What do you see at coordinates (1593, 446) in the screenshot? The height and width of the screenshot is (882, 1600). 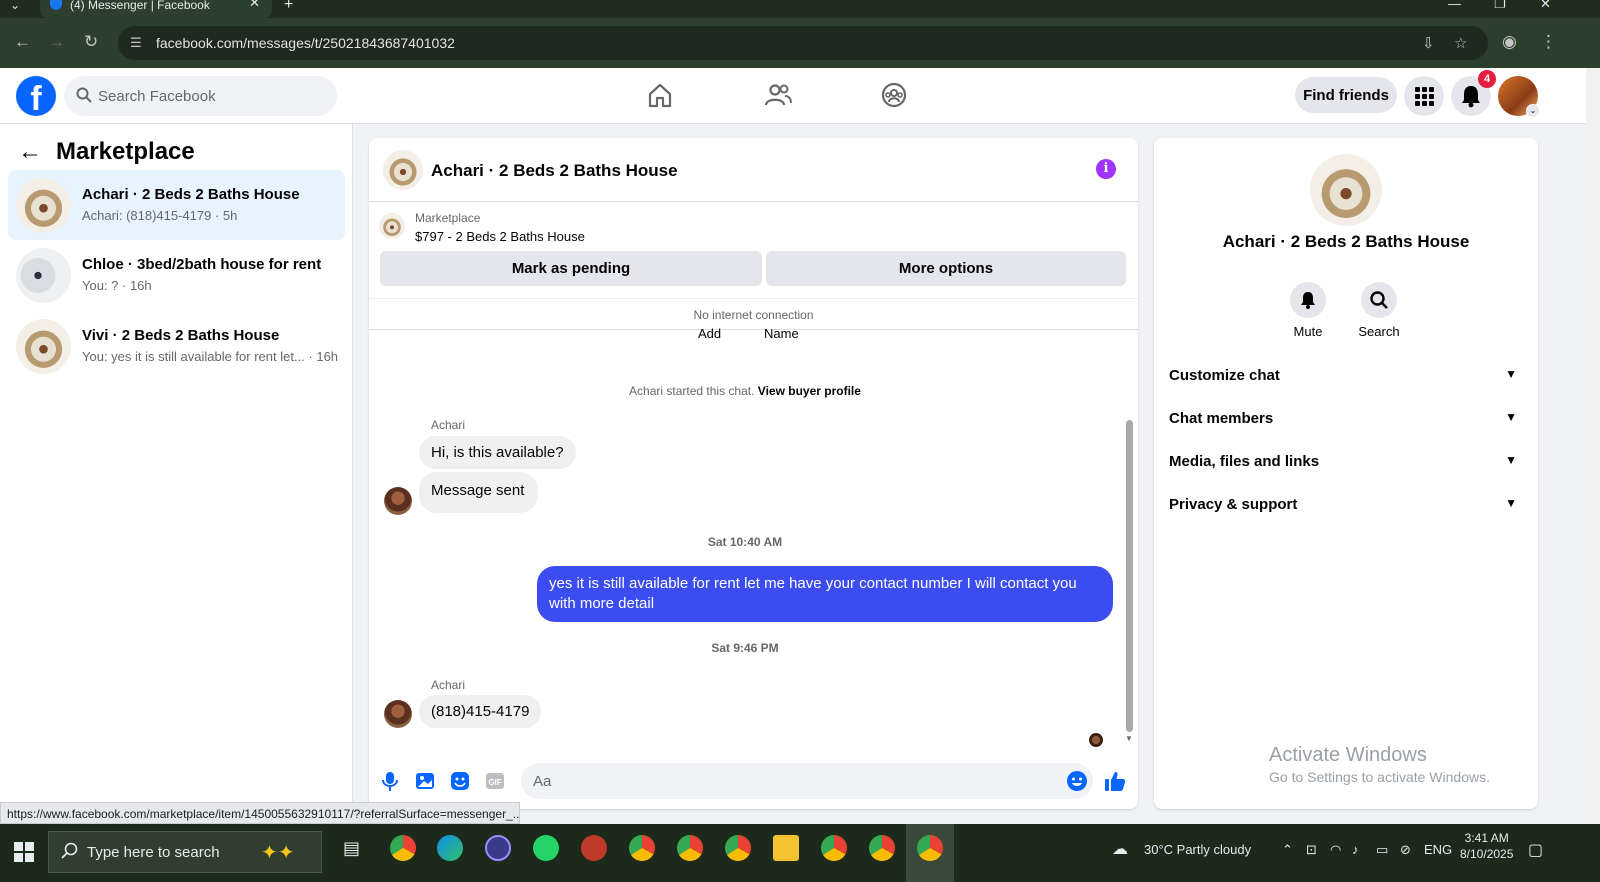 I see `page-scrollbar` at bounding box center [1593, 446].